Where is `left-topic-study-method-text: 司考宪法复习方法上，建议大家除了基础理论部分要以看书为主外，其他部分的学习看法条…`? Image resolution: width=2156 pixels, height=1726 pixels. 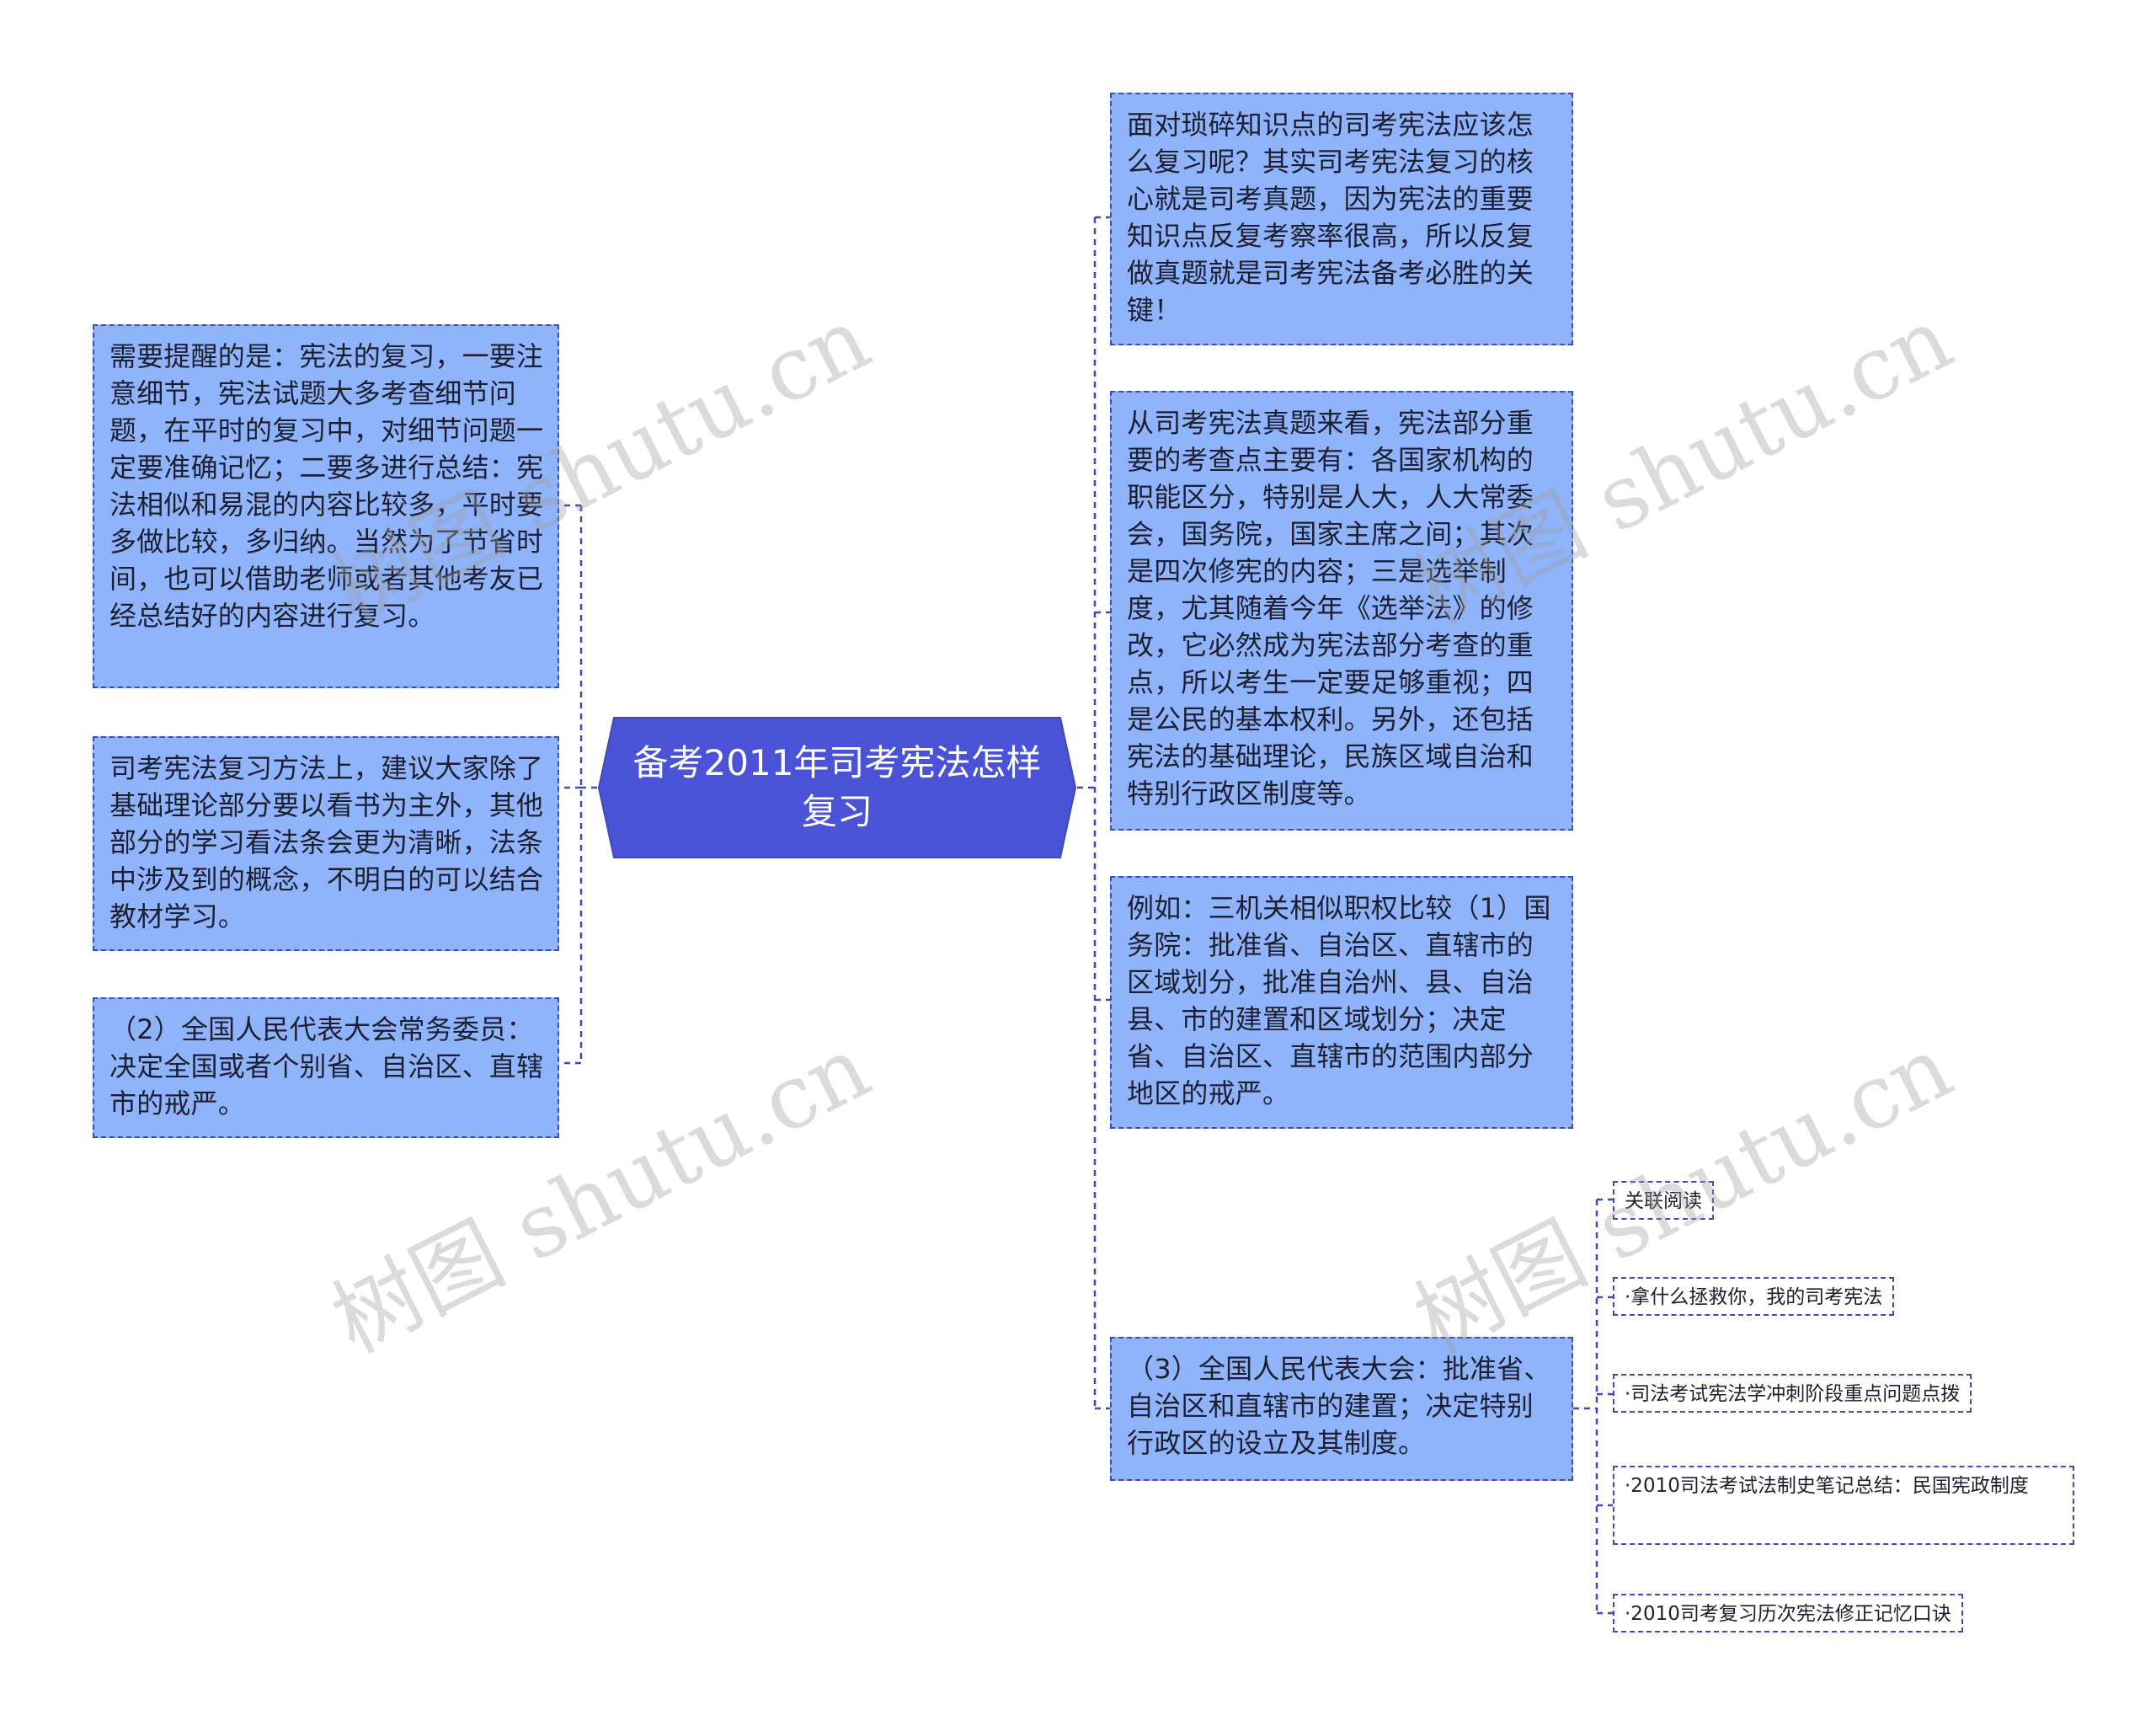
left-topic-study-method-text: 司考宪法复习方法上，建议大家除了基础理论部分要以看书为主外，其他部分的学习看法条… is located at coordinates (326, 842).